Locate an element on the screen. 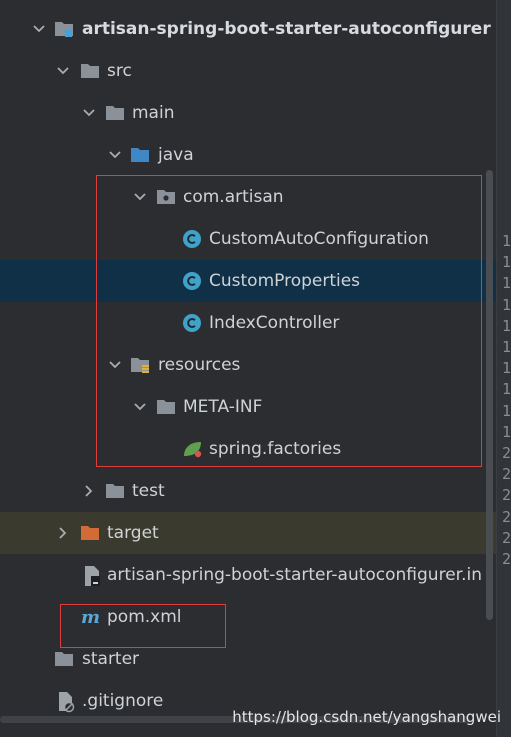 The image size is (511, 737). tree-node-pom: m pom.xml is located at coordinates (248, 617).